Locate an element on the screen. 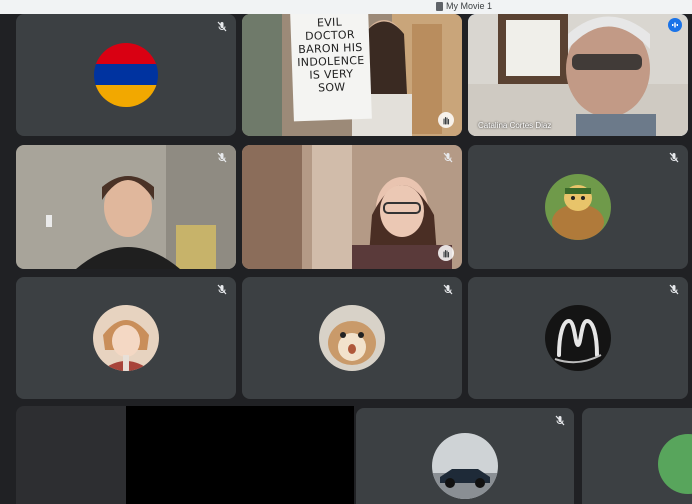  participant-tile-catalina: Catalina Cortes Diaz is located at coordinates (578, 75).